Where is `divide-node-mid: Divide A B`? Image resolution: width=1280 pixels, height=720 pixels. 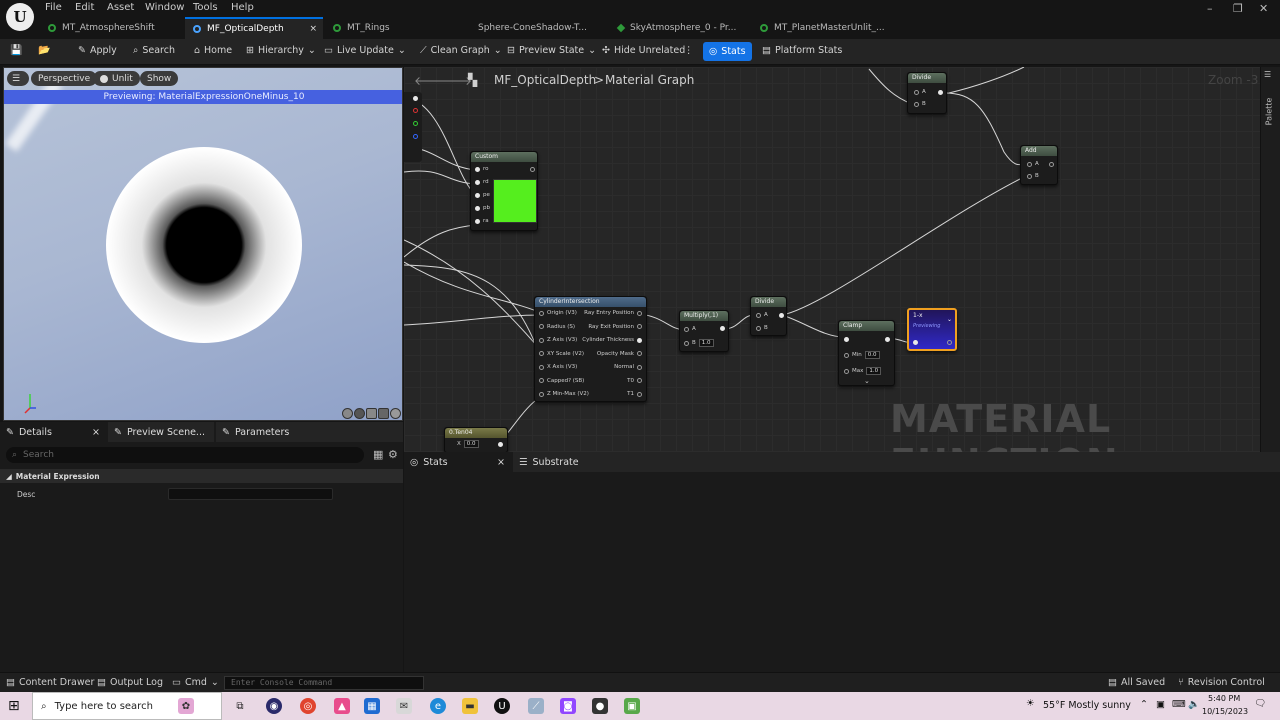
divide-node-mid: Divide A B is located at coordinates (768, 316).